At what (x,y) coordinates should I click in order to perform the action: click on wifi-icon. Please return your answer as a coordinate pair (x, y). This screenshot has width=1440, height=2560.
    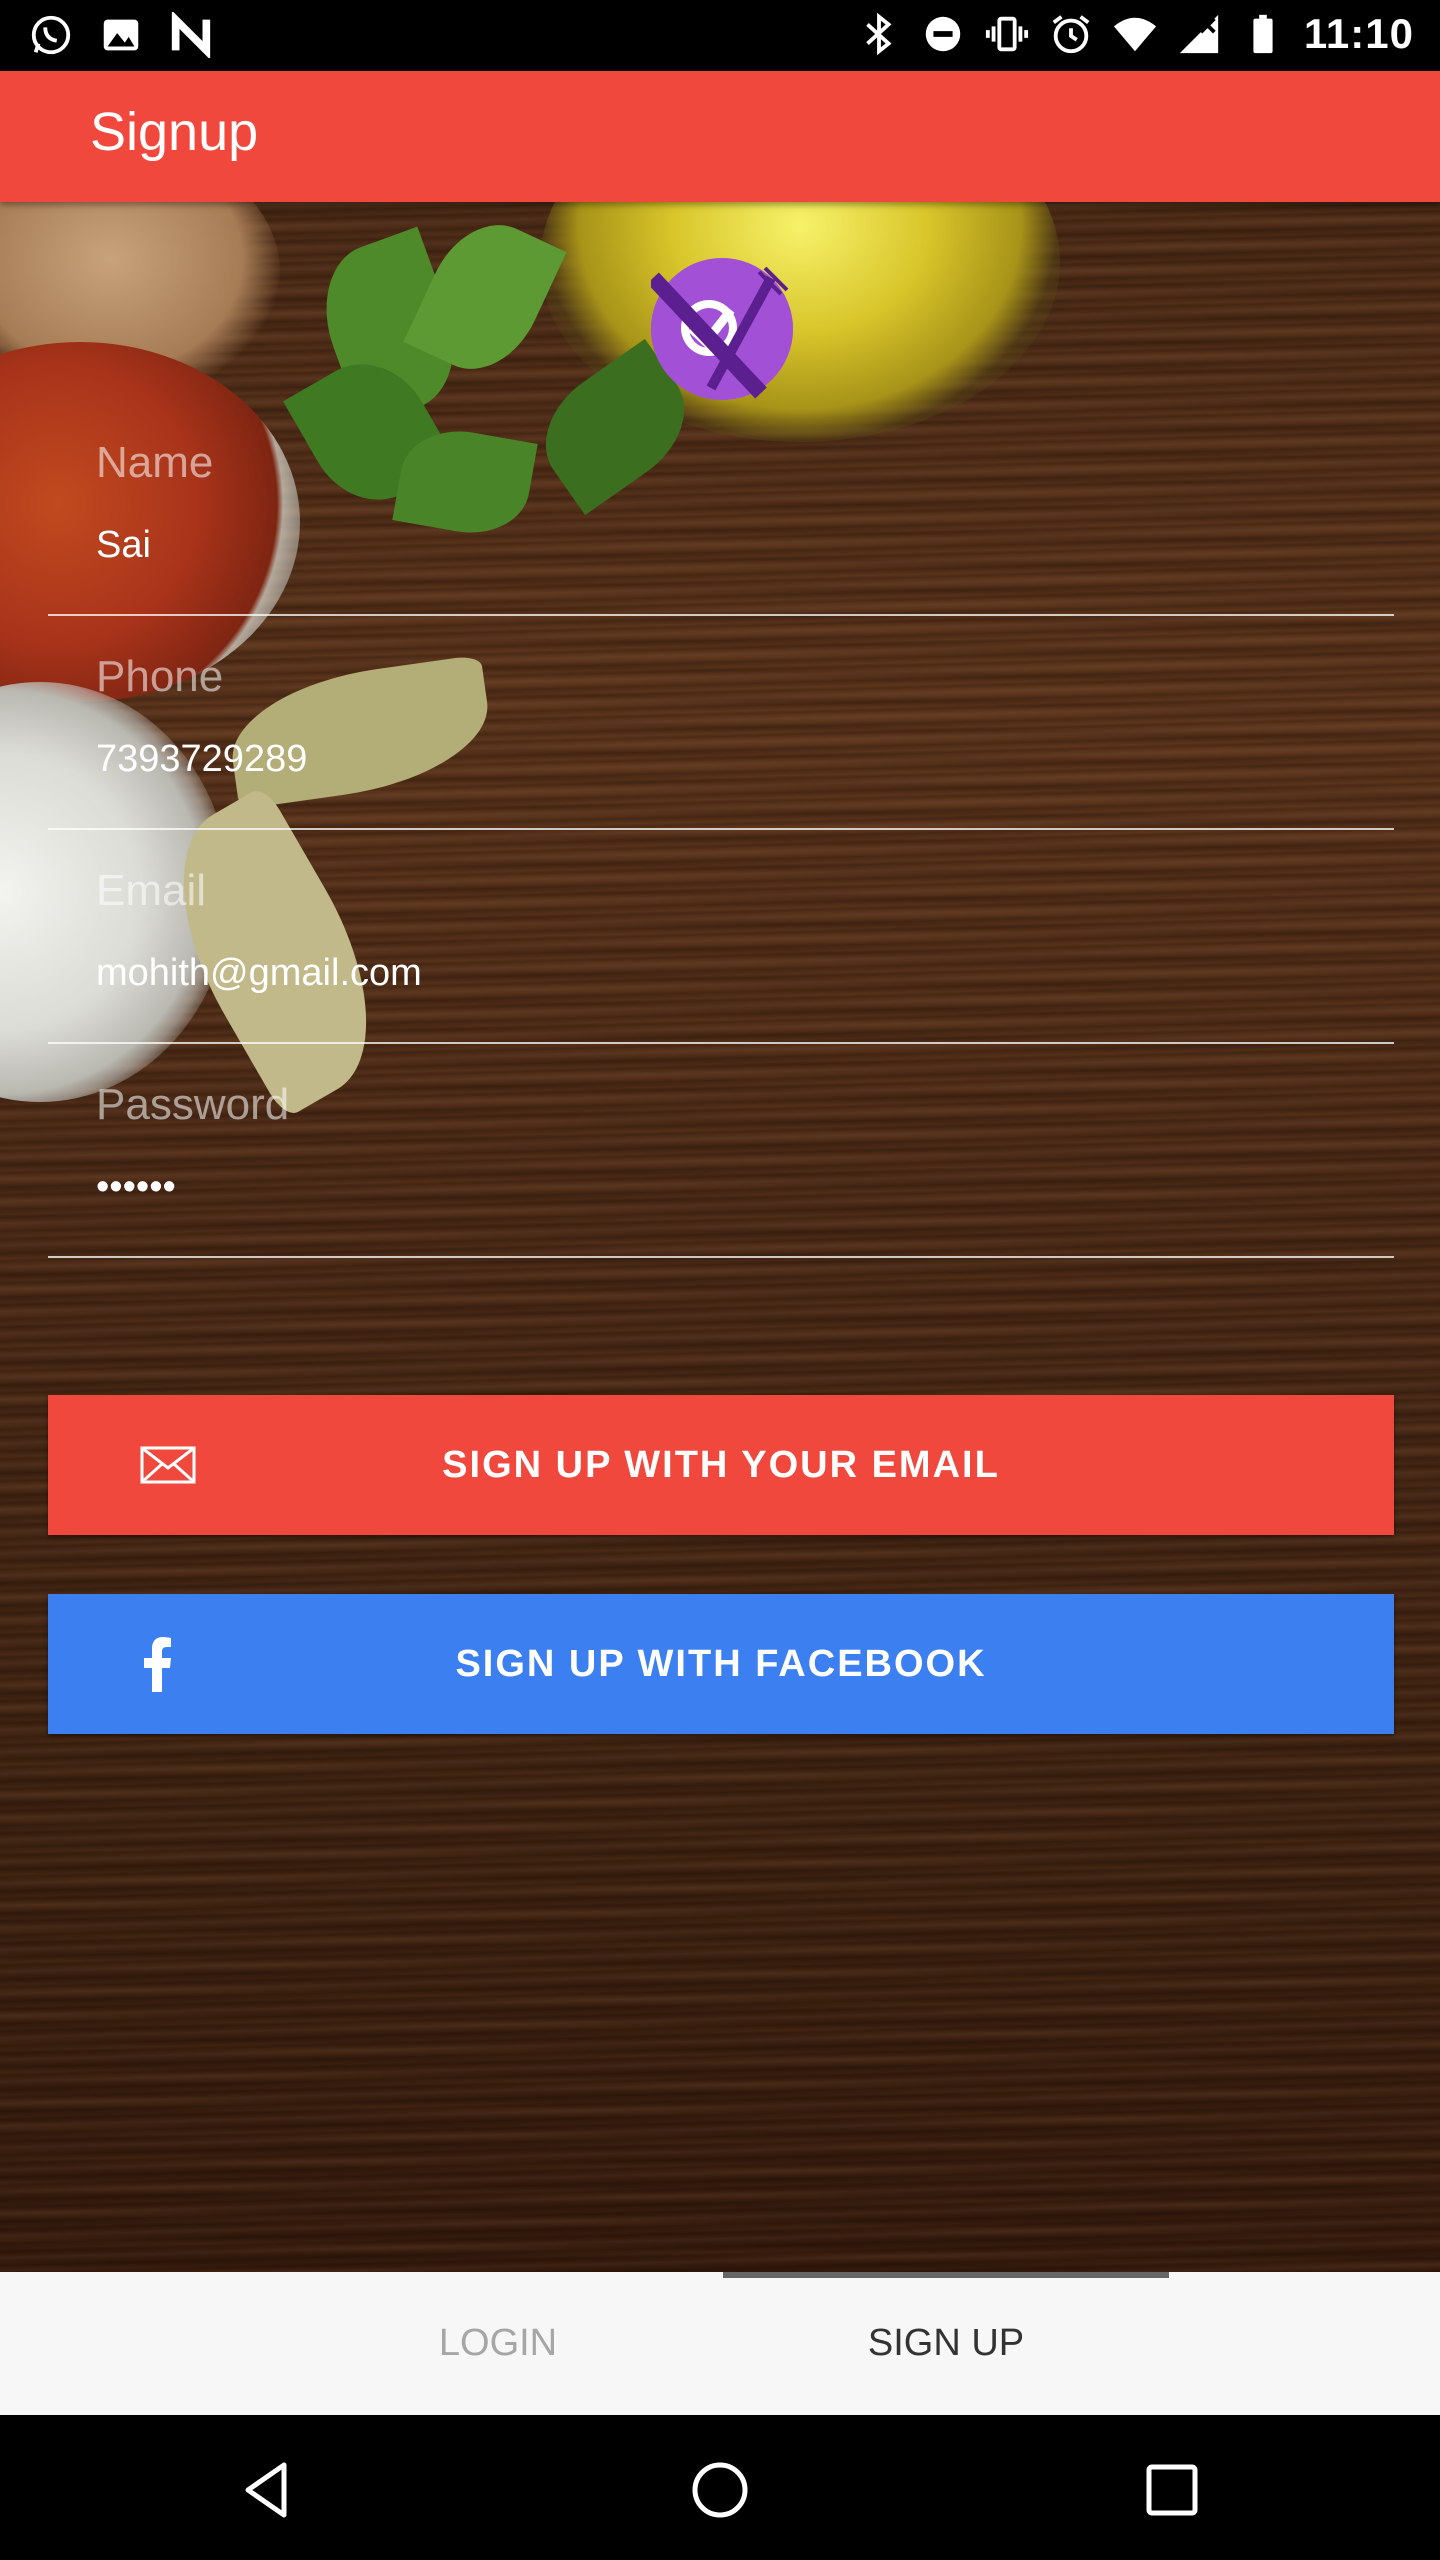
    Looking at the image, I should click on (1134, 34).